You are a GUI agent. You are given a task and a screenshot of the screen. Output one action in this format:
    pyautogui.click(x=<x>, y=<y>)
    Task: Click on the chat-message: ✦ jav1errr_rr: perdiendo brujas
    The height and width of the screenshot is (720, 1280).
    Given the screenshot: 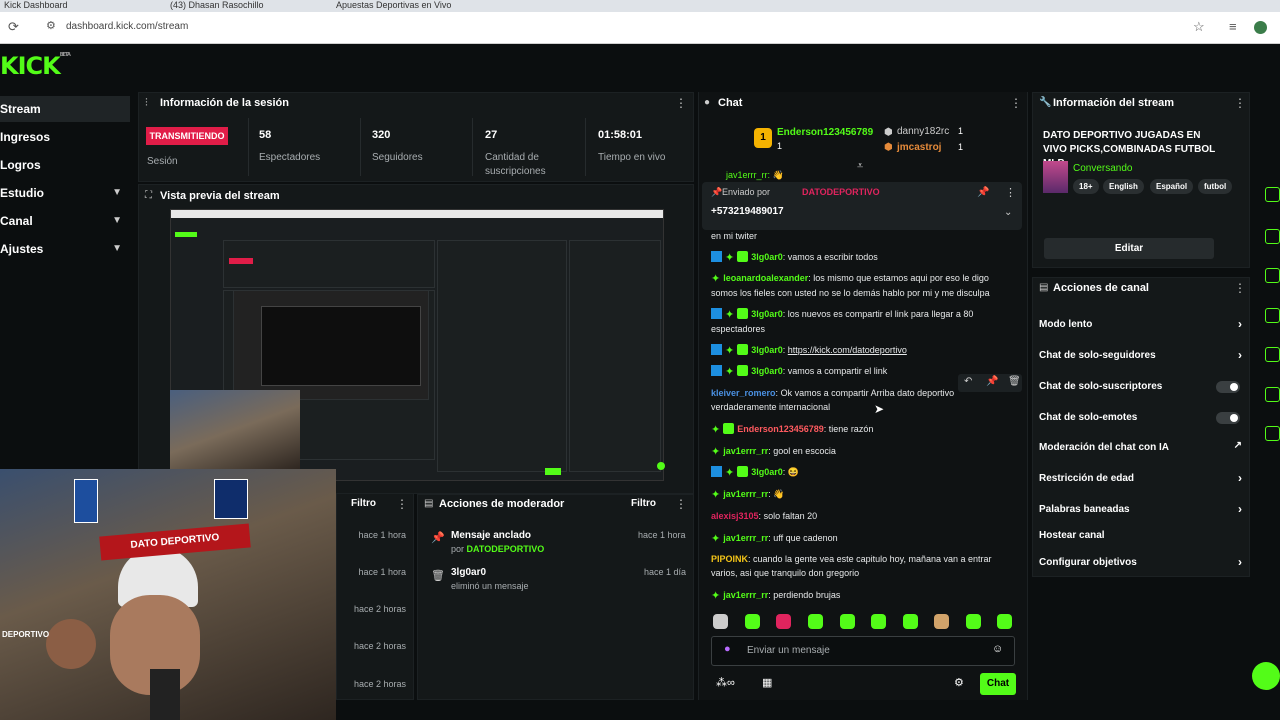 What is the action you would take?
    pyautogui.click(x=863, y=595)
    